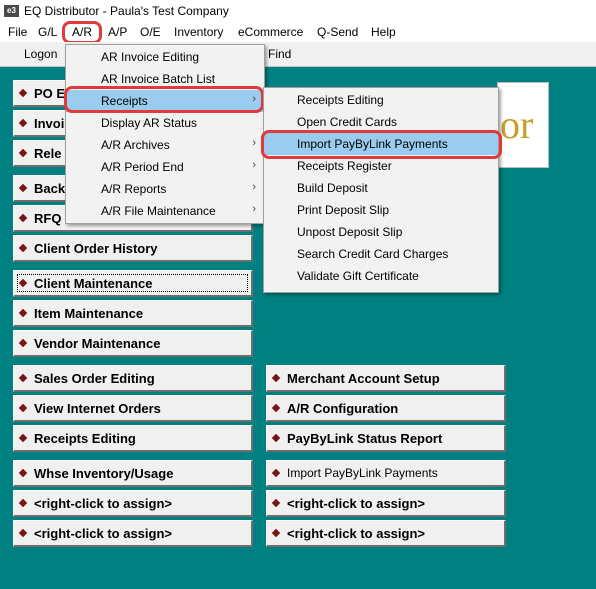 This screenshot has height=589, width=596. What do you see at coordinates (126, 11) in the screenshot?
I see `window-title: EQ Distributor - Paula's Test Company` at bounding box center [126, 11].